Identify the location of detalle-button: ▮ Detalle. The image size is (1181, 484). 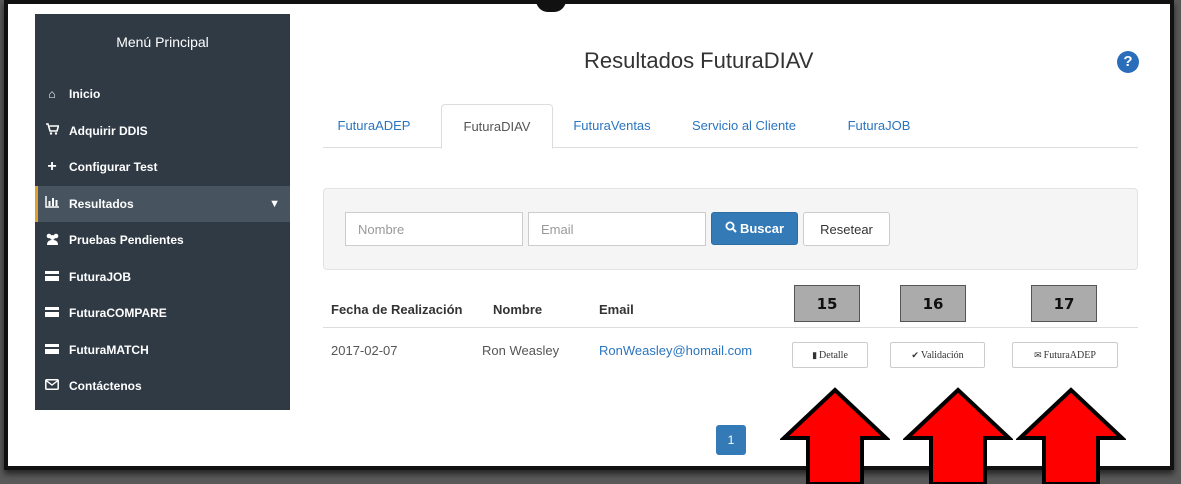
(830, 355).